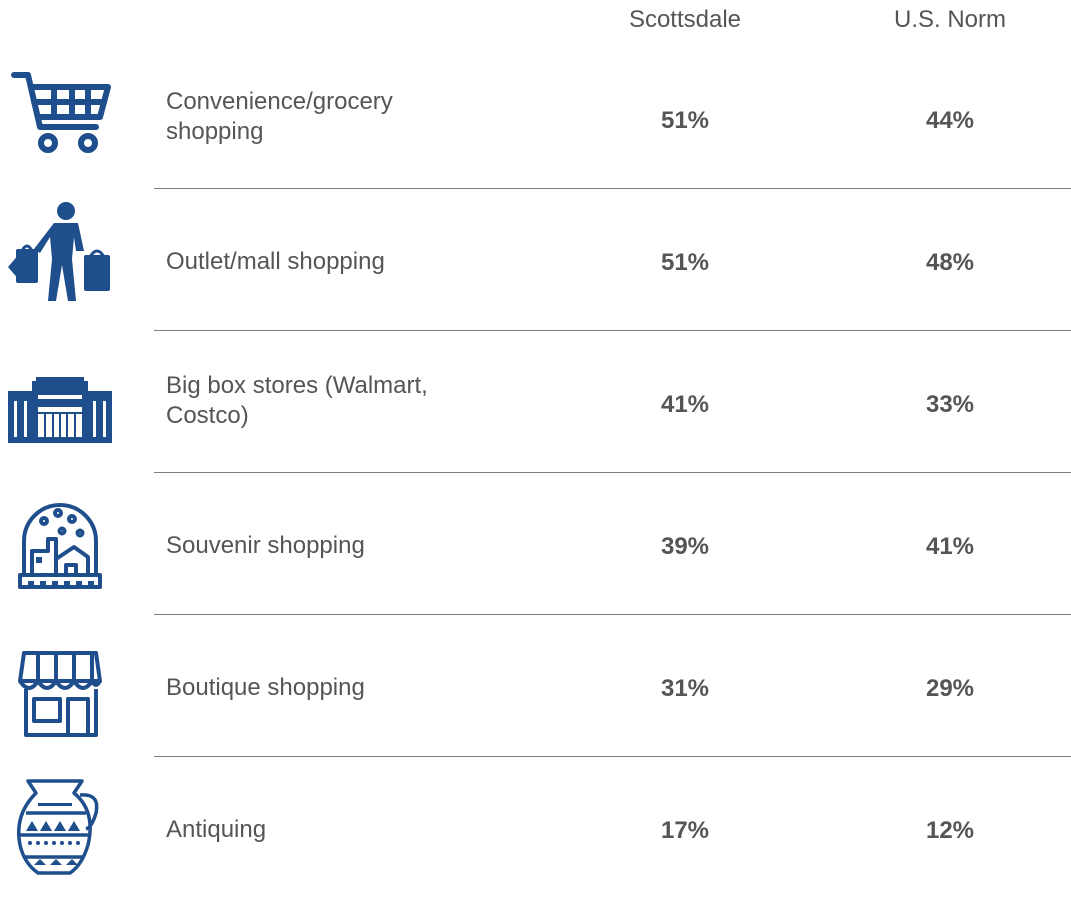 The image size is (1071, 899). What do you see at coordinates (950, 120) in the screenshot?
I see `us-norm-value: 44%` at bounding box center [950, 120].